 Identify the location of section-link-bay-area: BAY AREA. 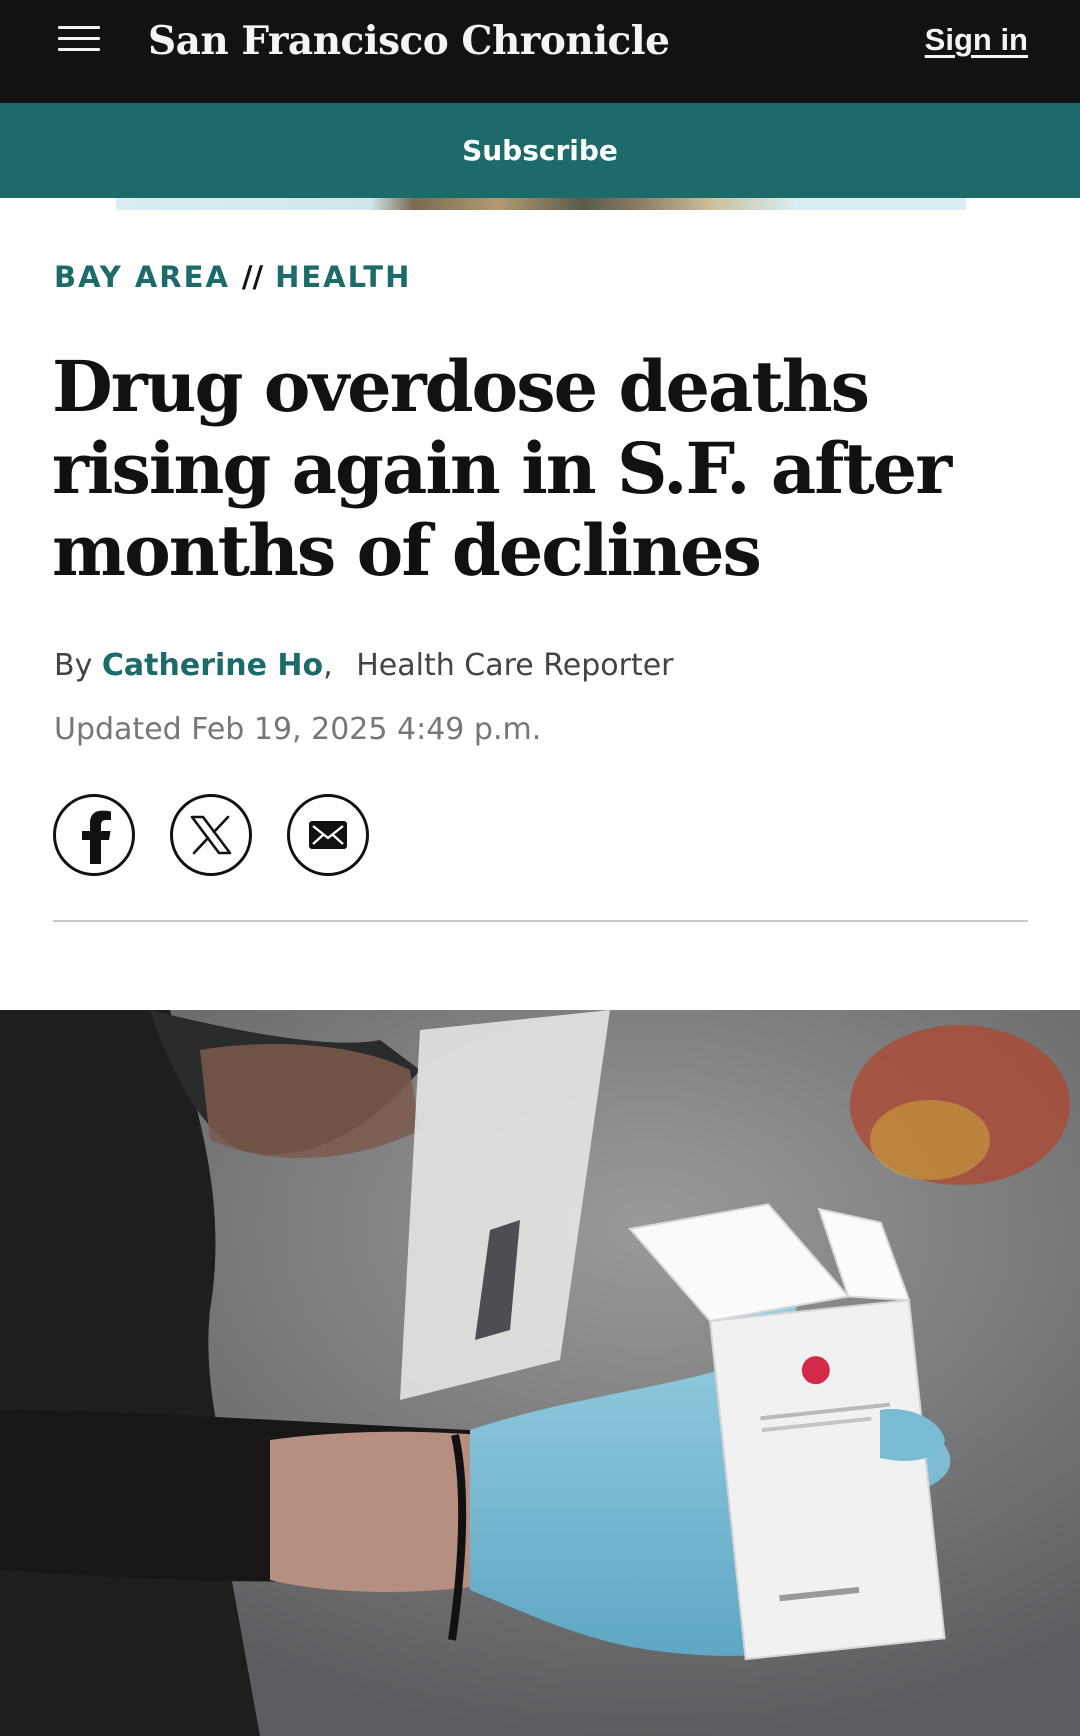
(142, 277).